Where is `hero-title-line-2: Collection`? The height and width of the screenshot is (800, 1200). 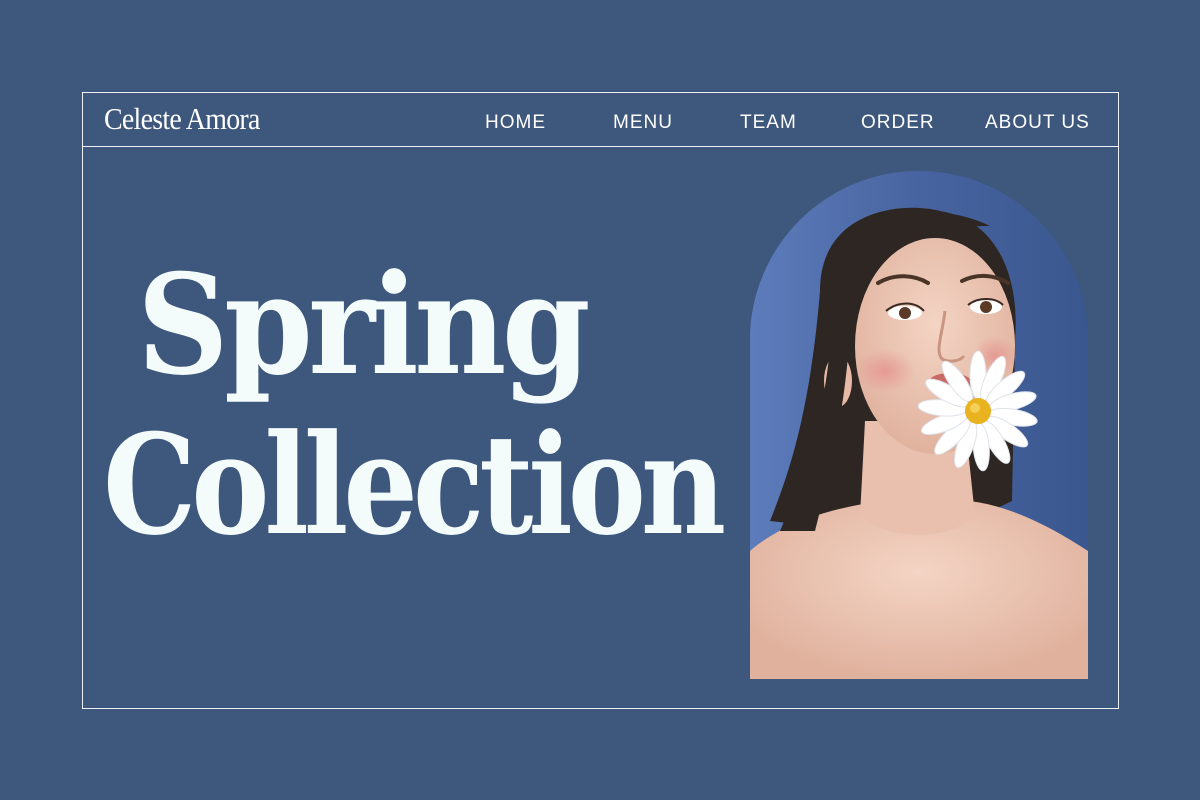 hero-title-line-2: Collection is located at coordinates (414, 484).